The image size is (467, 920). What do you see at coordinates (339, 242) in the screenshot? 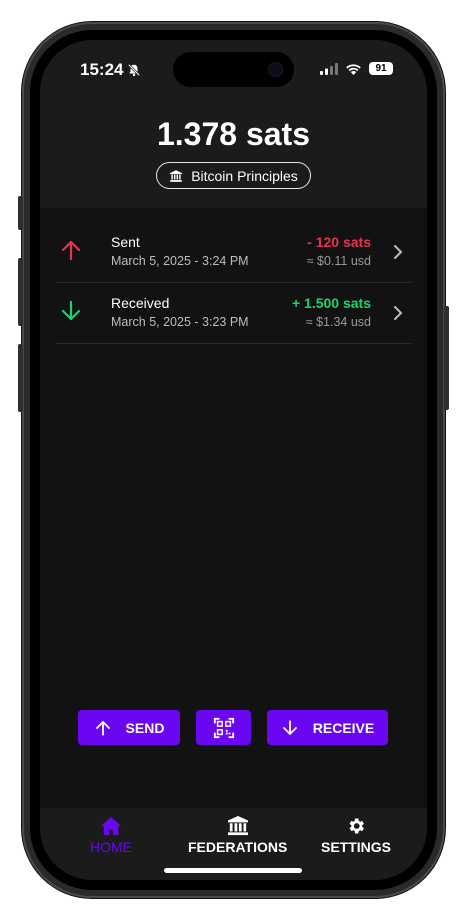
I see `transaction-amount: - 120 sats` at bounding box center [339, 242].